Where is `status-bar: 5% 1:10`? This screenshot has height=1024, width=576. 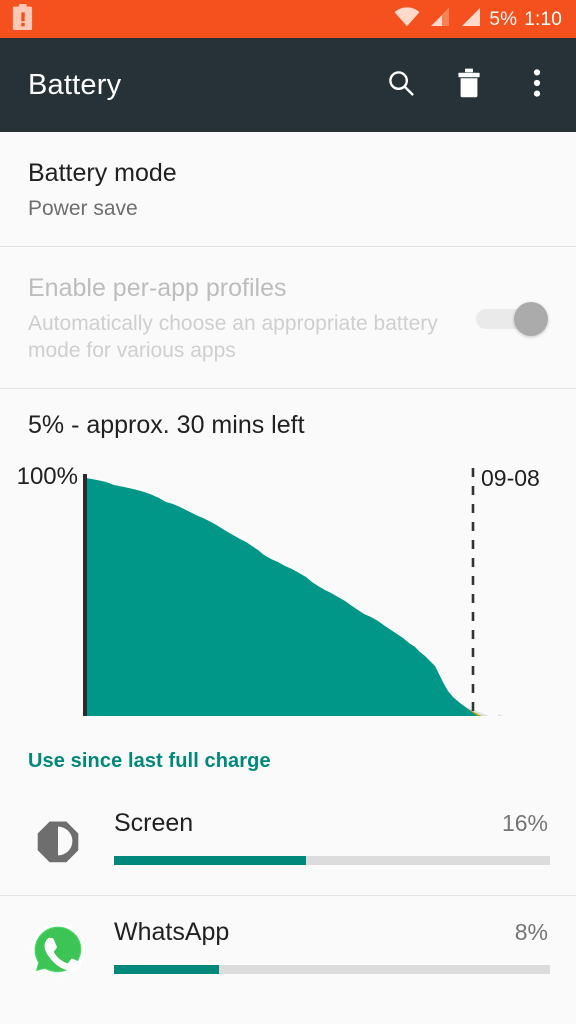 status-bar: 5% 1:10 is located at coordinates (288, 19).